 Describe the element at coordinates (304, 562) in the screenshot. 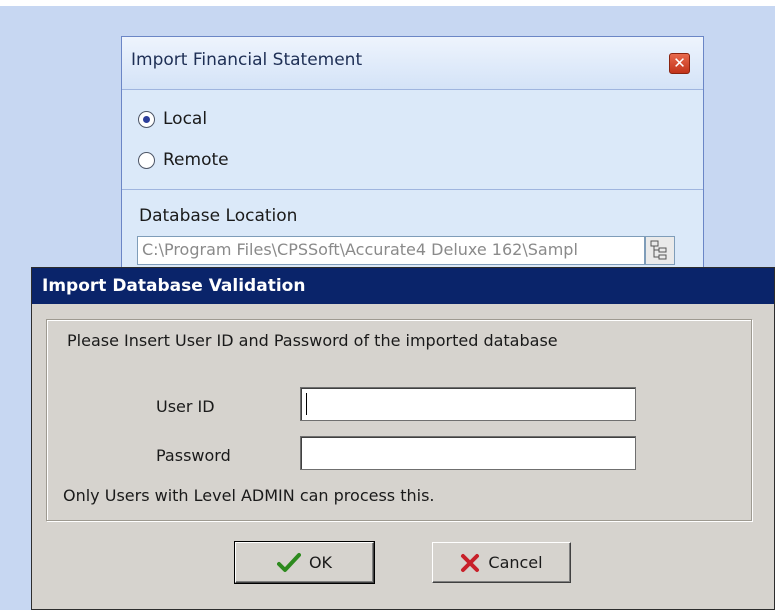

I see `ok-button: OK` at that location.